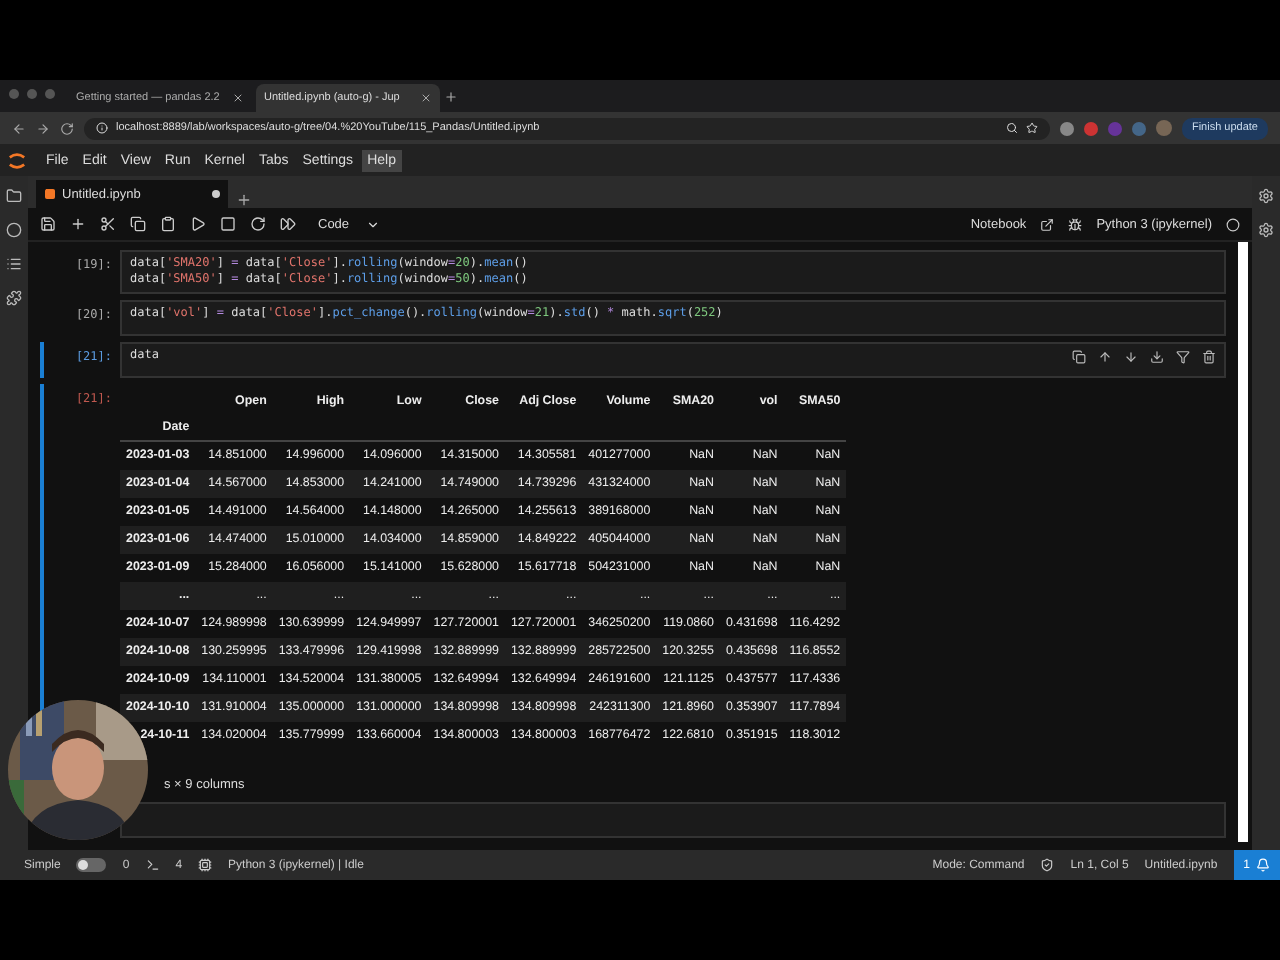 This screenshot has width=1280, height=960. Describe the element at coordinates (288, 224) in the screenshot. I see `run-all-icon` at that location.